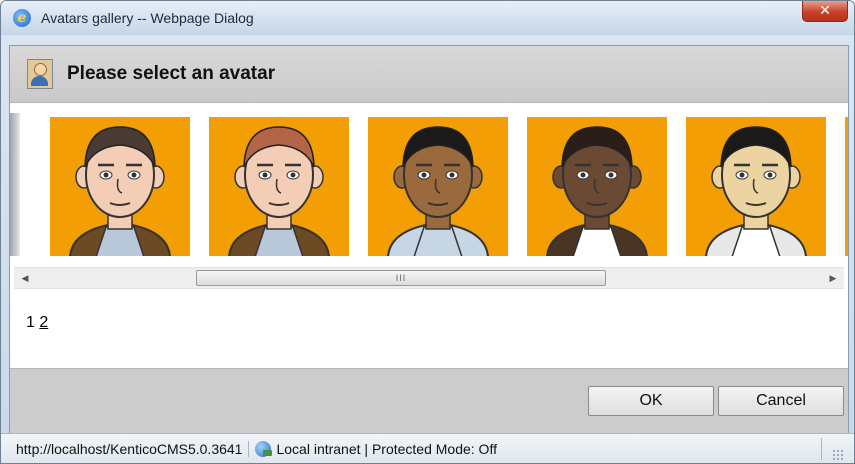 The width and height of the screenshot is (855, 464). Describe the element at coordinates (429, 400) in the screenshot. I see `dialog-footer: OK Cancel` at that location.